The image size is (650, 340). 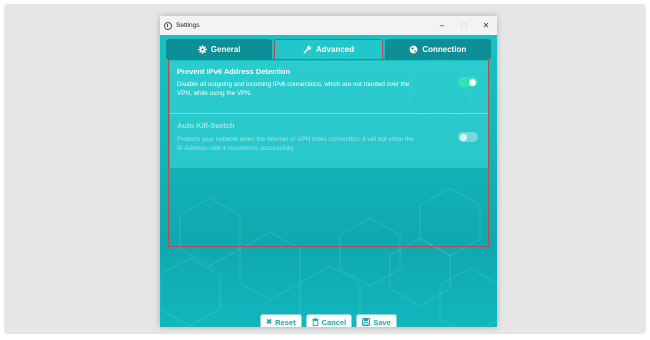 I want to click on floppy-disk-icon, so click(x=366, y=322).